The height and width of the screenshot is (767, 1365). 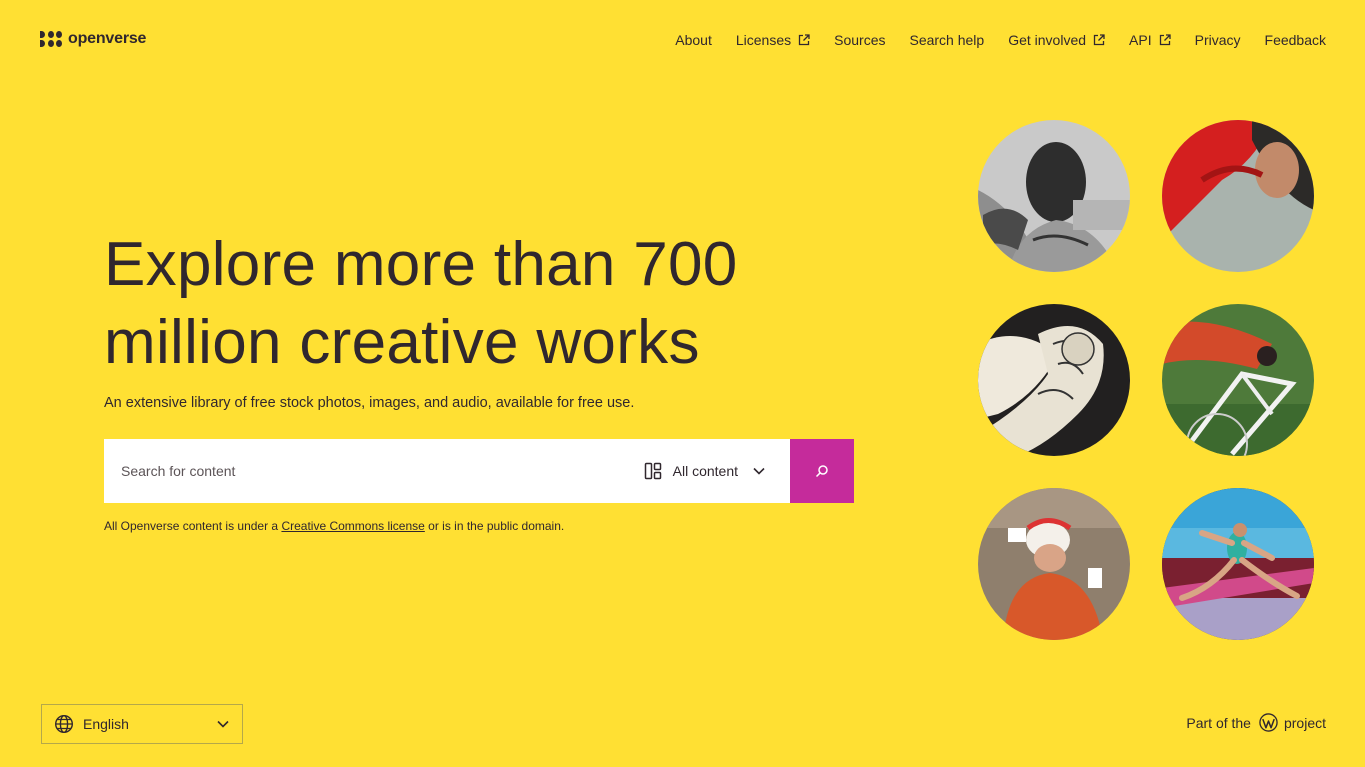 I want to click on language-label: English, so click(x=106, y=724).